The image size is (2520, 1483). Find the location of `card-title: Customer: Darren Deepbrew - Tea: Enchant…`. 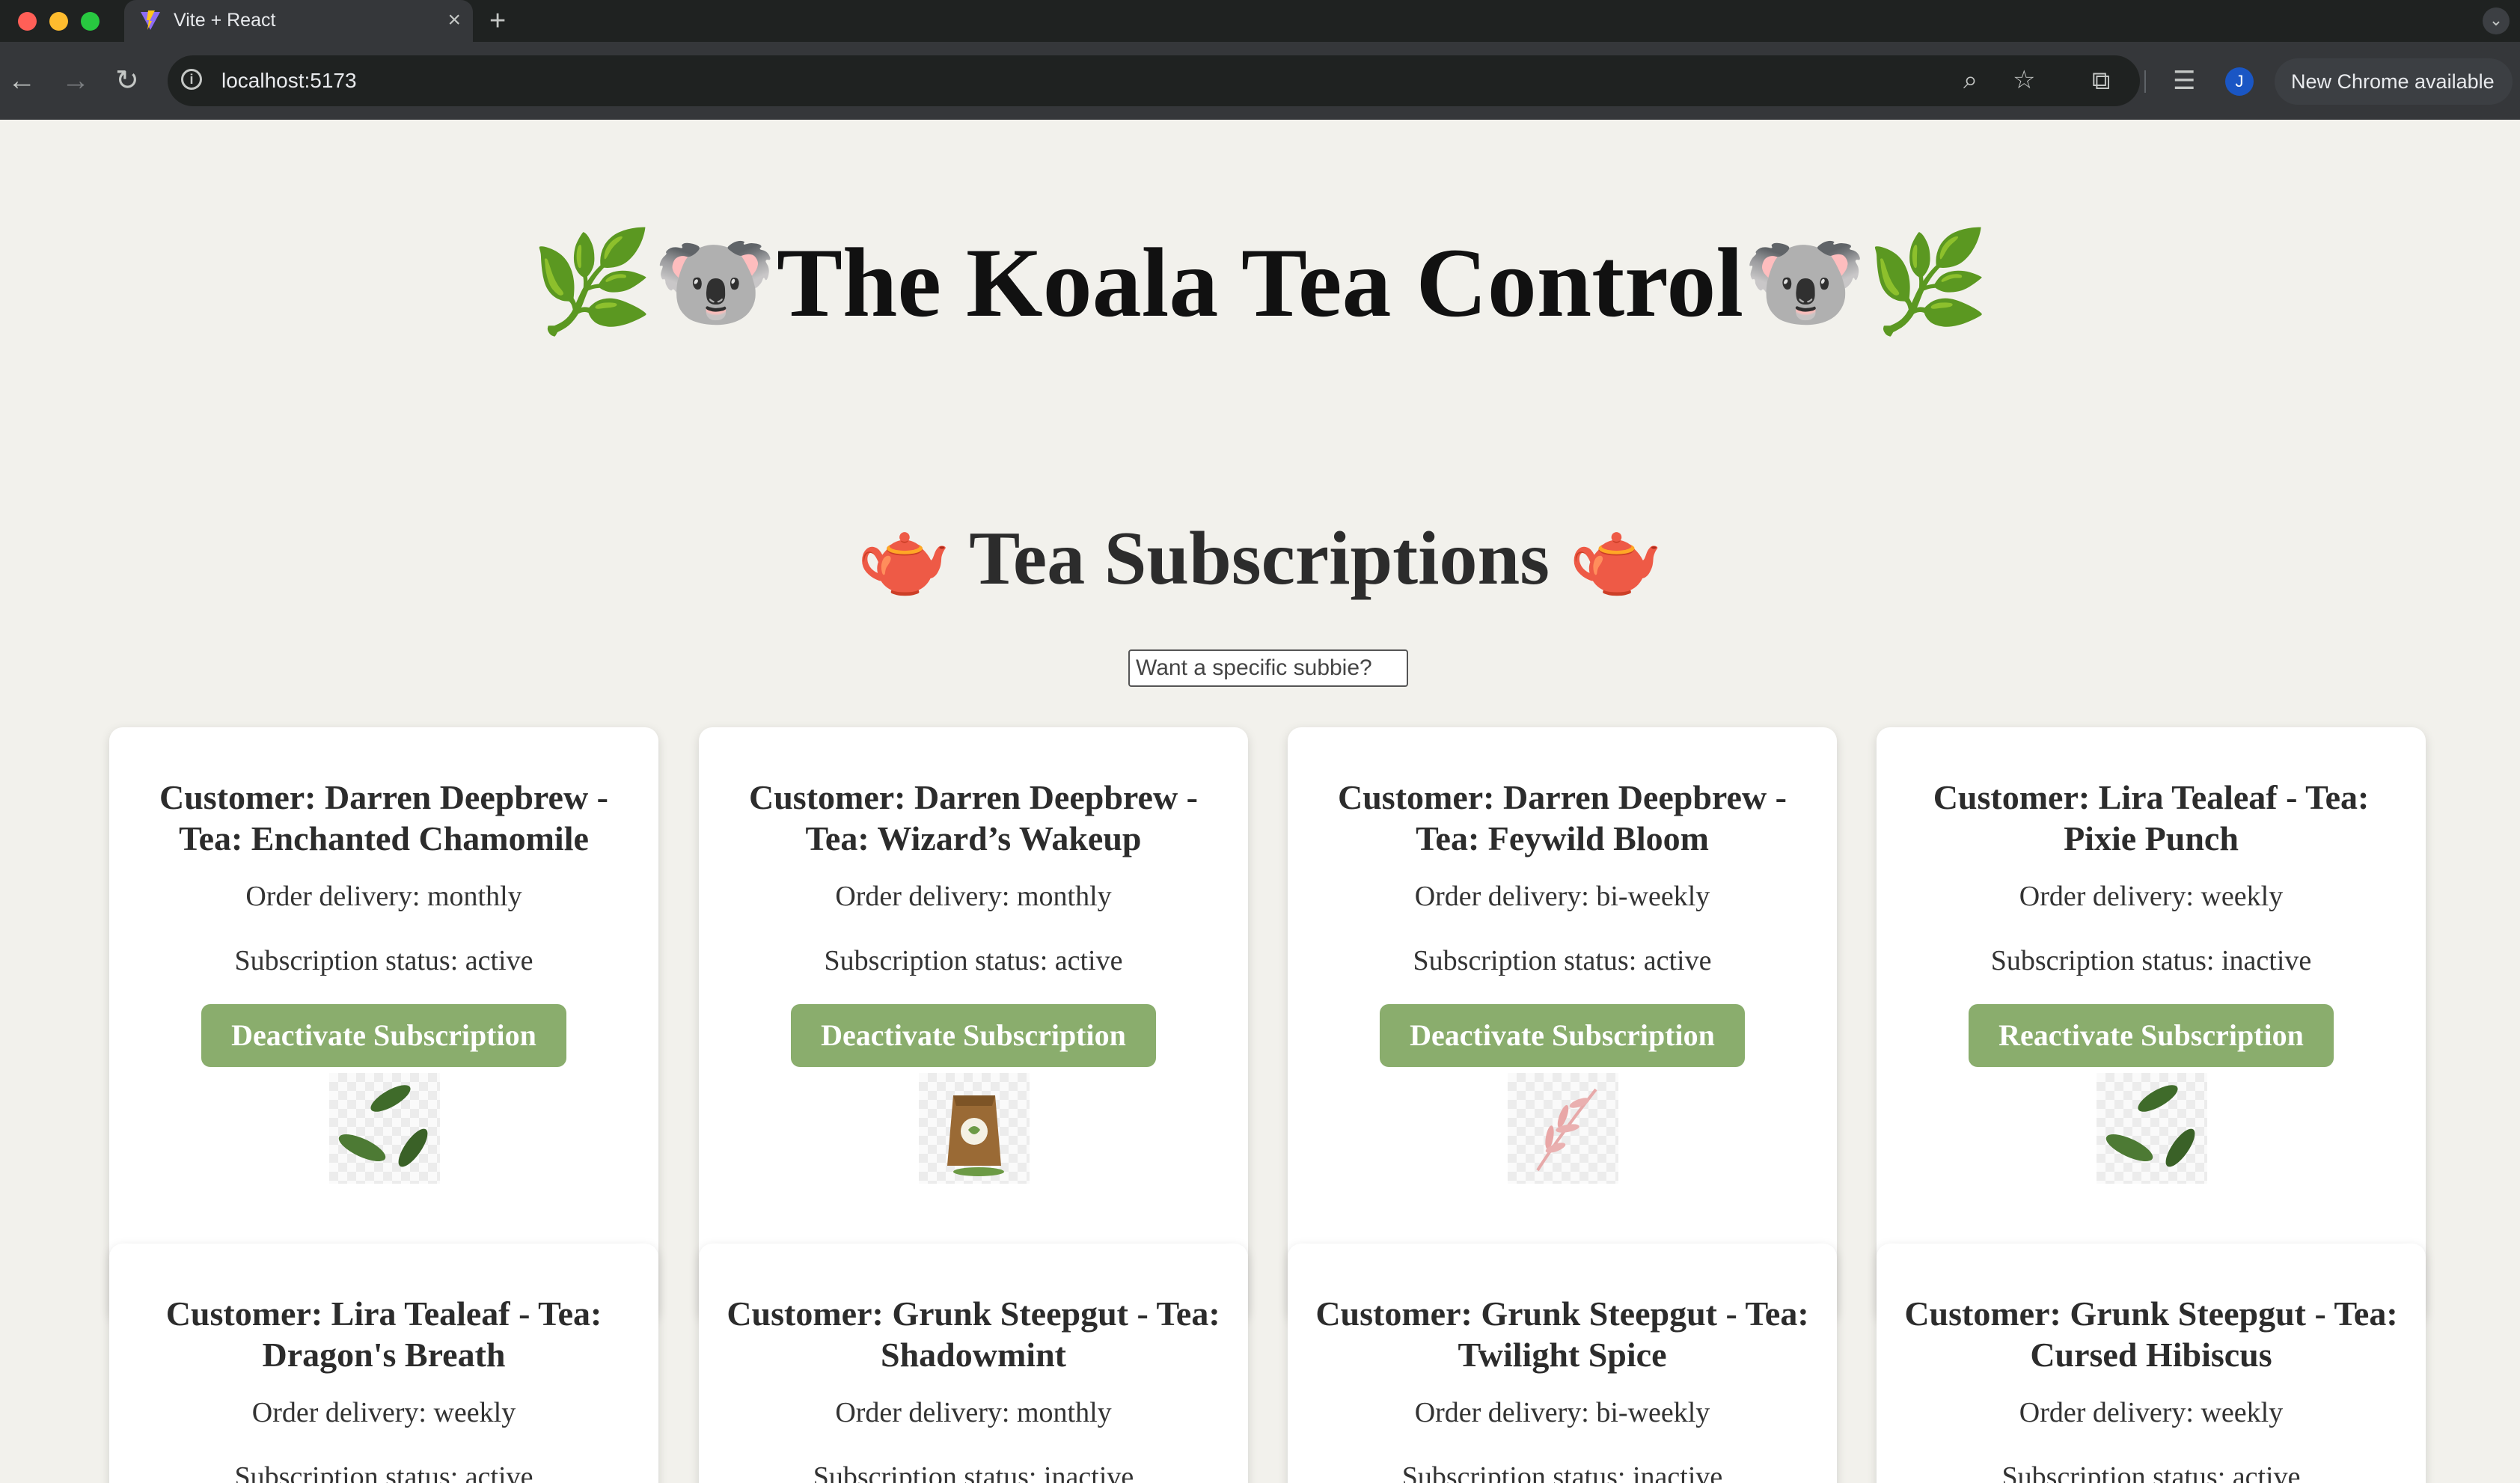

card-title: Customer: Darren Deepbrew - Tea: Enchant… is located at coordinates (383, 818).